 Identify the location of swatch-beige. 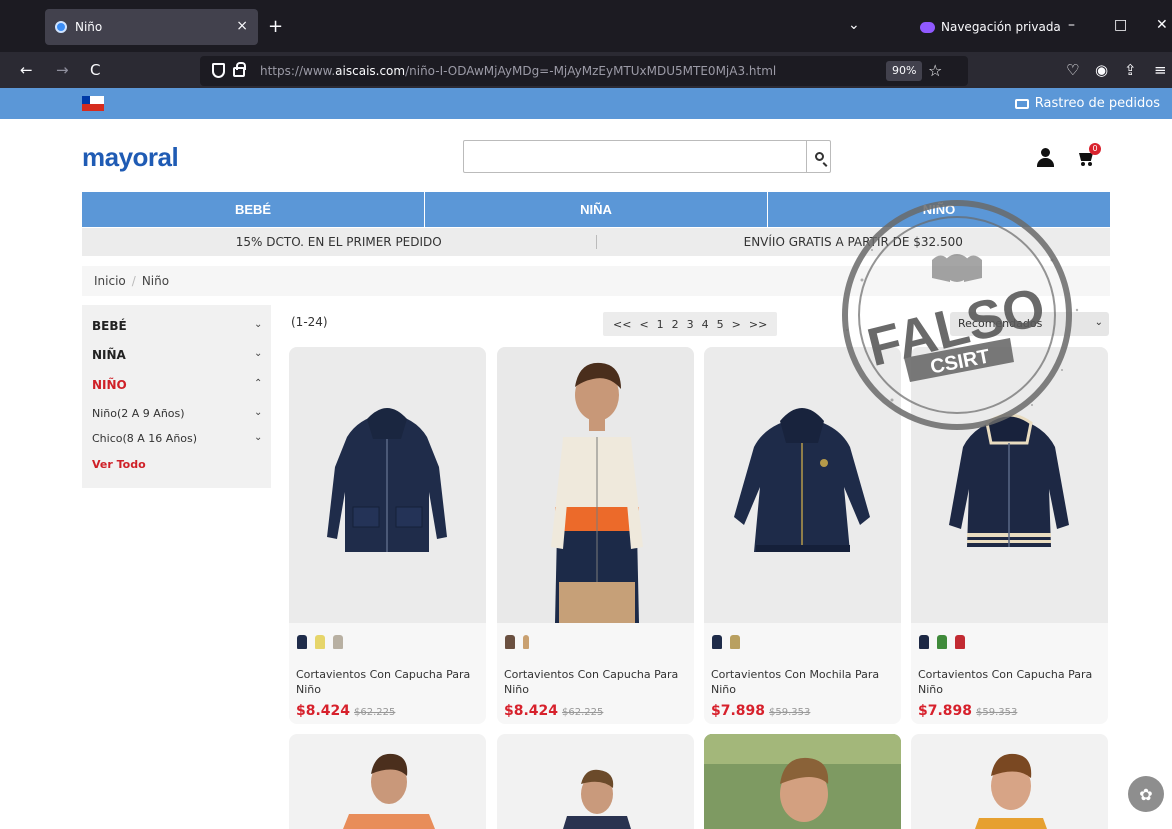
(338, 642).